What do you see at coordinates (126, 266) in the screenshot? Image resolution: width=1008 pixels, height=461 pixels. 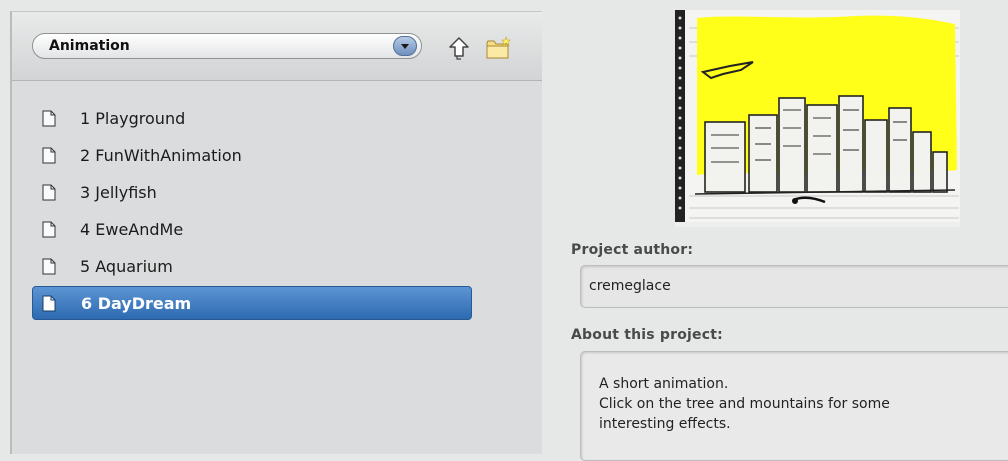 I see `list-item-label: 5 Aquarium` at bounding box center [126, 266].